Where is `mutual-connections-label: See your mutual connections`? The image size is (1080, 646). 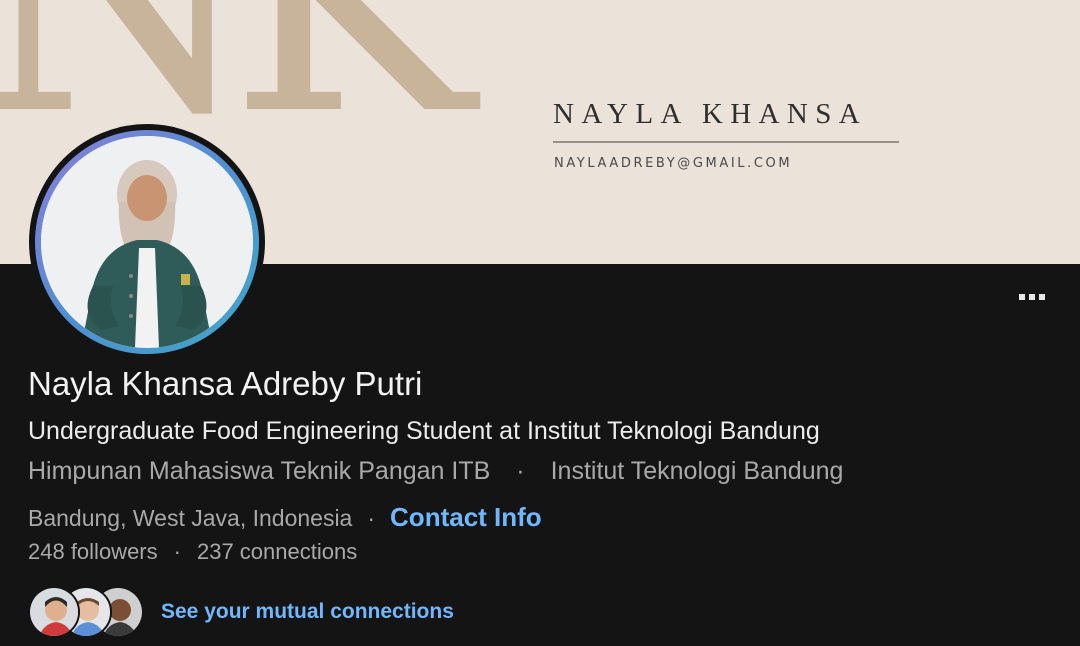
mutual-connections-label: See your mutual connections is located at coordinates (307, 612).